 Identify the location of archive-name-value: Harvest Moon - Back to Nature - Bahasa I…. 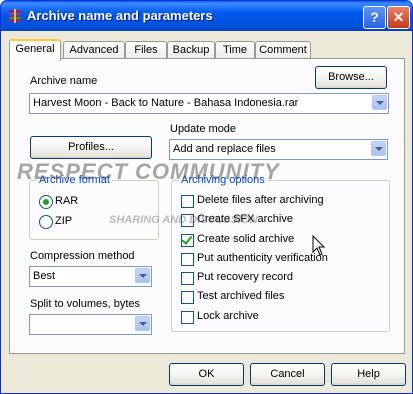
(166, 103).